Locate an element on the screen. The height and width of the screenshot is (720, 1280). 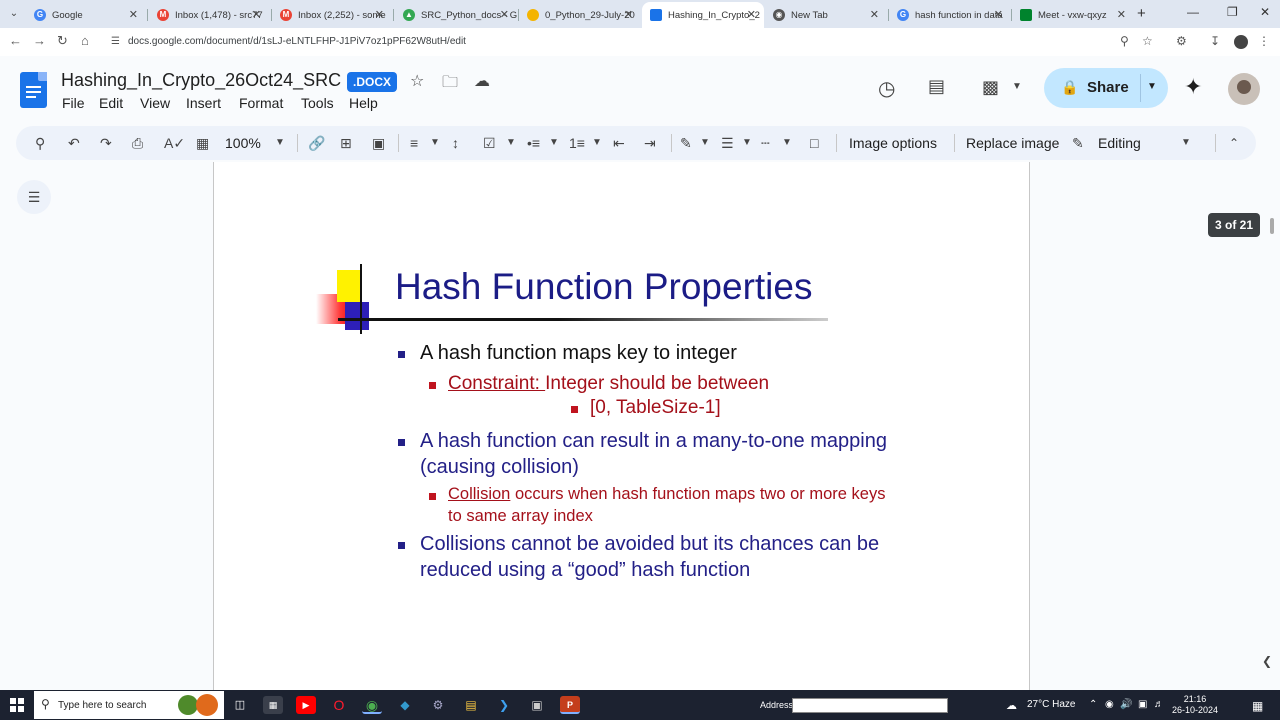
notifications-icon: ▦ is located at coordinates (1257, 706).